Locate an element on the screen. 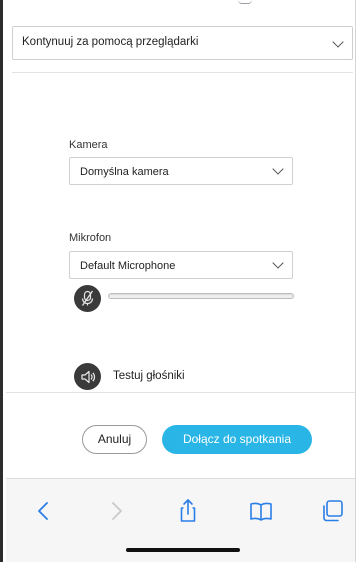 The image size is (356, 562). cancel-button: Anuluj is located at coordinates (114, 439).